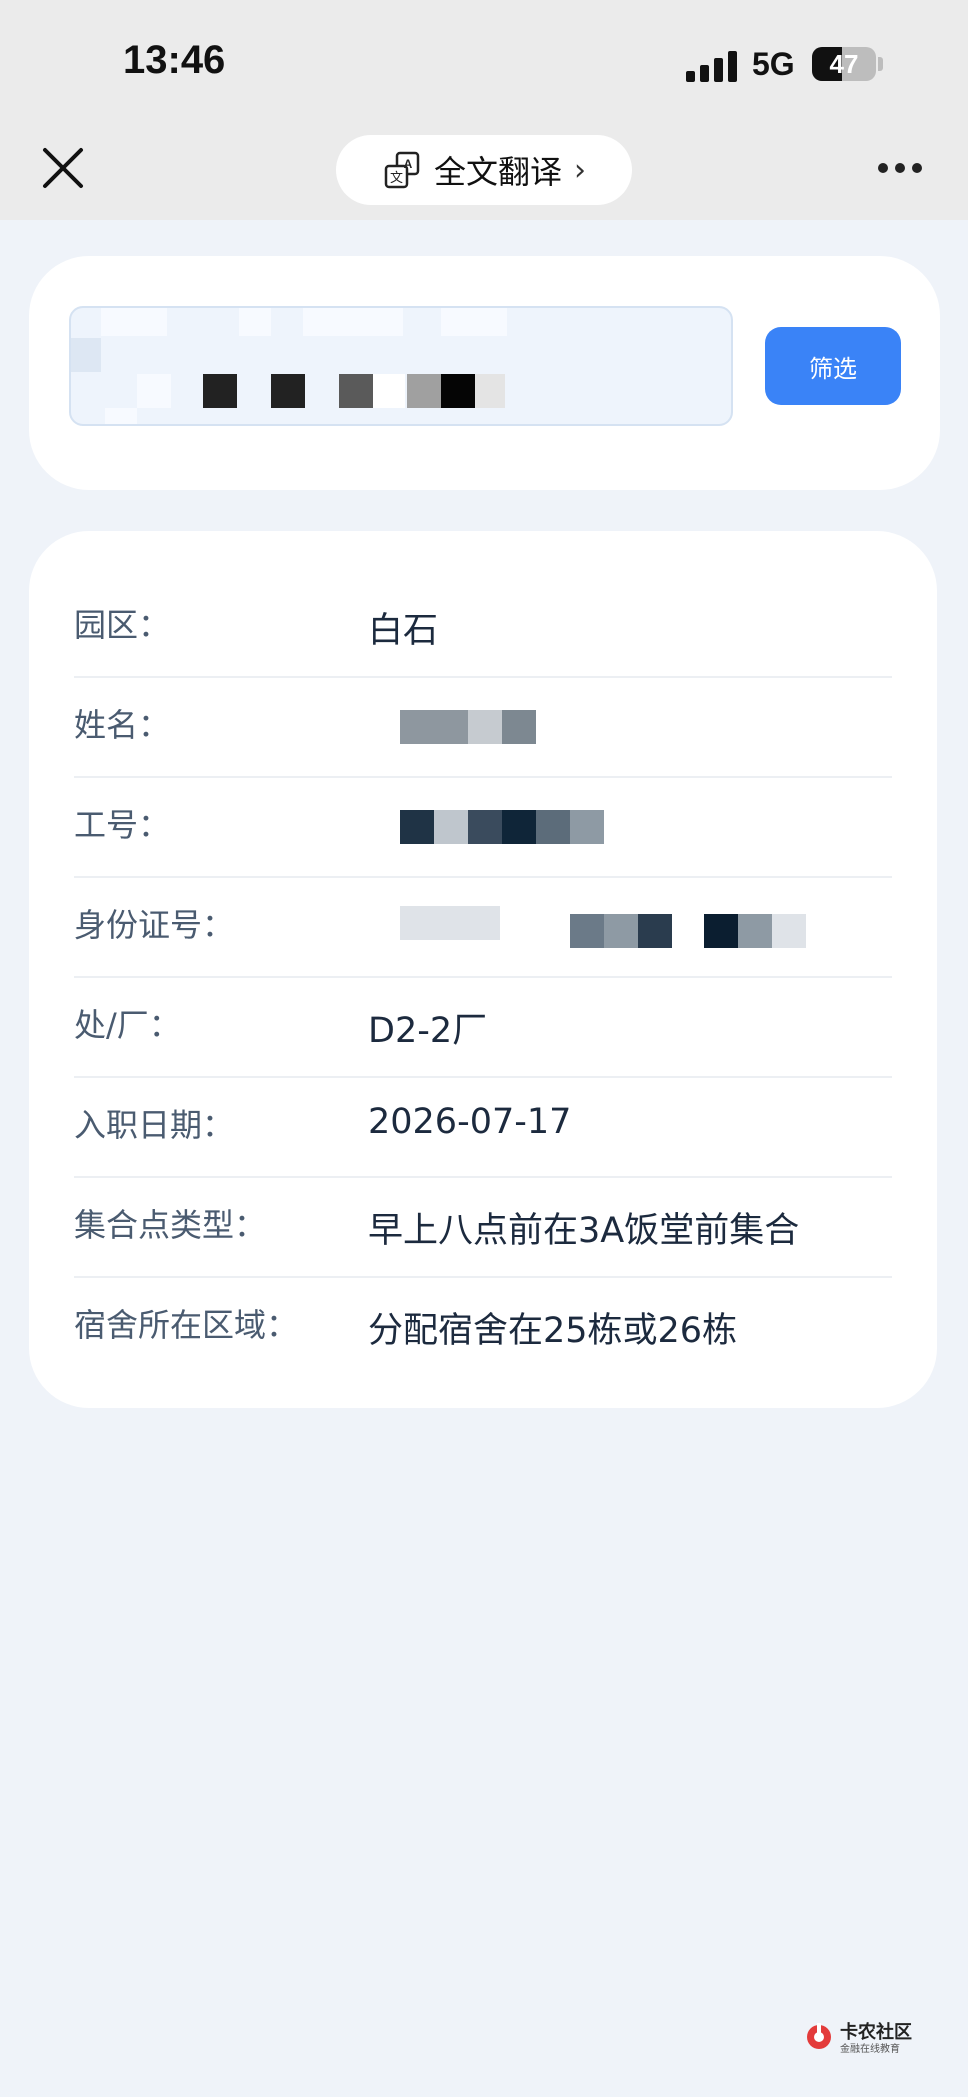 This screenshot has width=968, height=2097. What do you see at coordinates (428, 1031) in the screenshot?
I see `info-value: D2-2厂` at bounding box center [428, 1031].